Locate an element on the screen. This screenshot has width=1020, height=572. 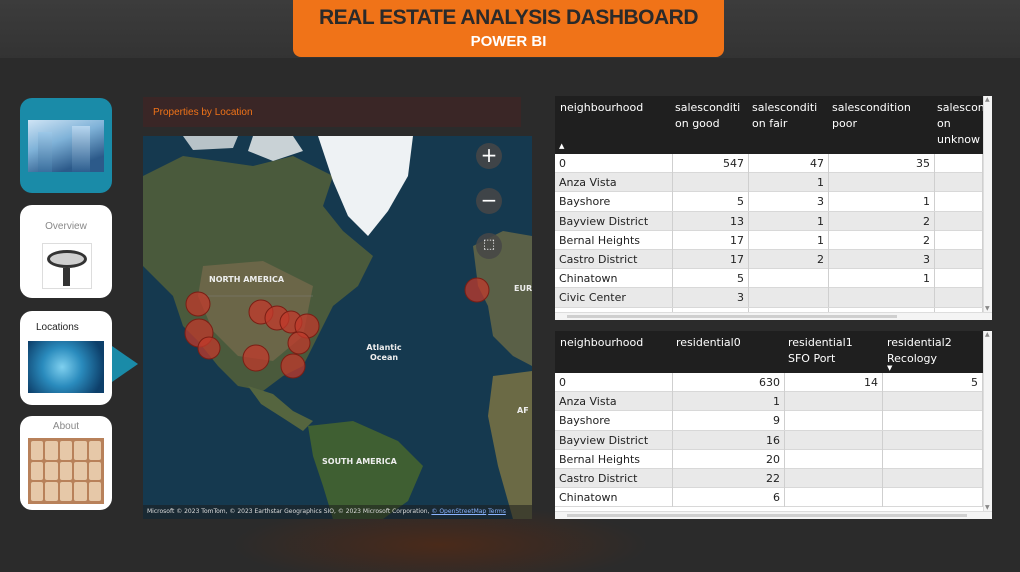
table-row: Bernal Heights 20 is located at coordinates (769, 459).